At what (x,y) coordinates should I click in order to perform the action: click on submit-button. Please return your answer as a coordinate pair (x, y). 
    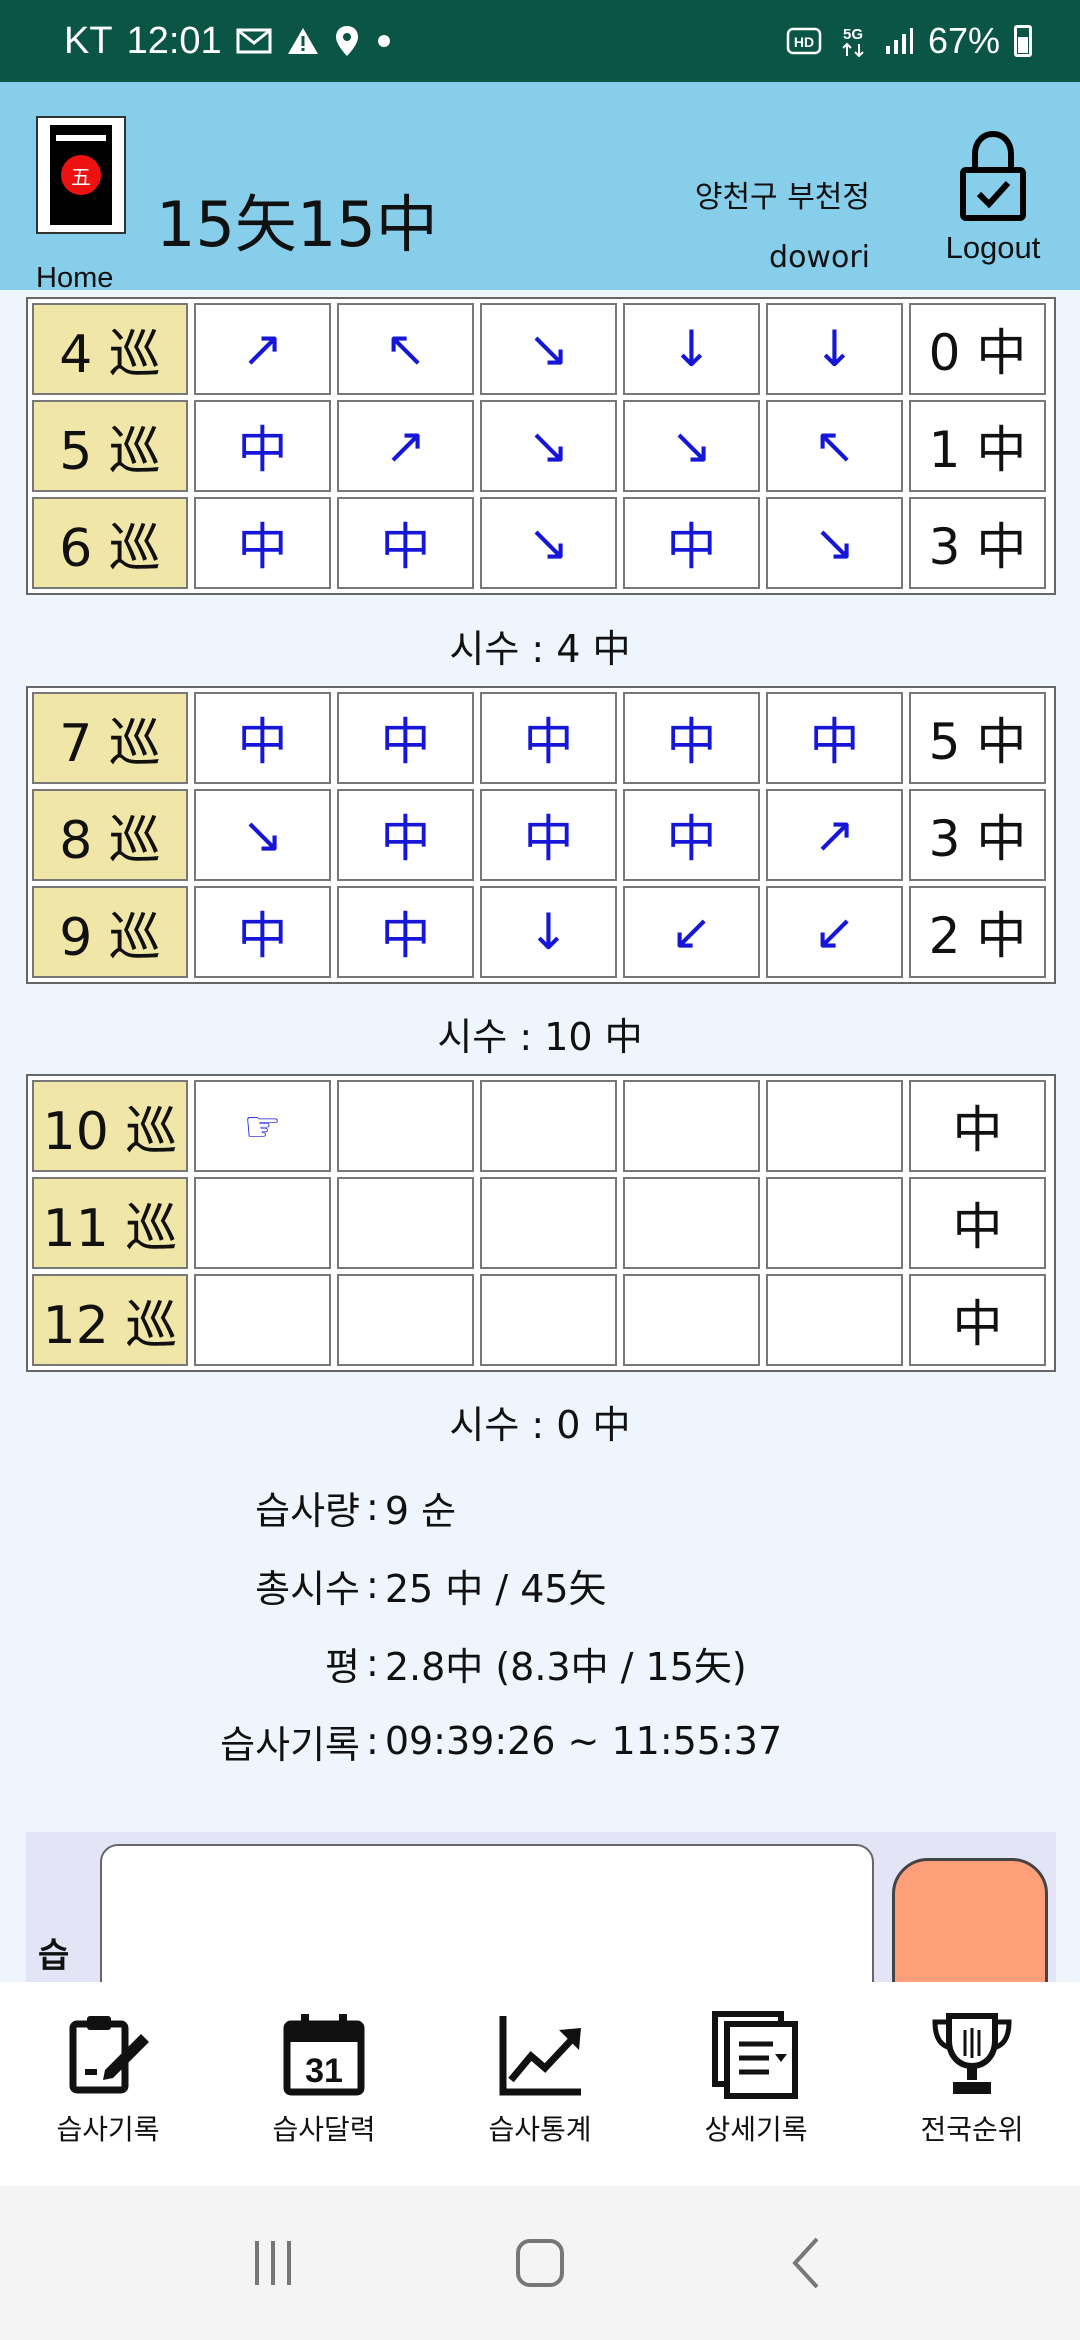
    Looking at the image, I should click on (970, 1920).